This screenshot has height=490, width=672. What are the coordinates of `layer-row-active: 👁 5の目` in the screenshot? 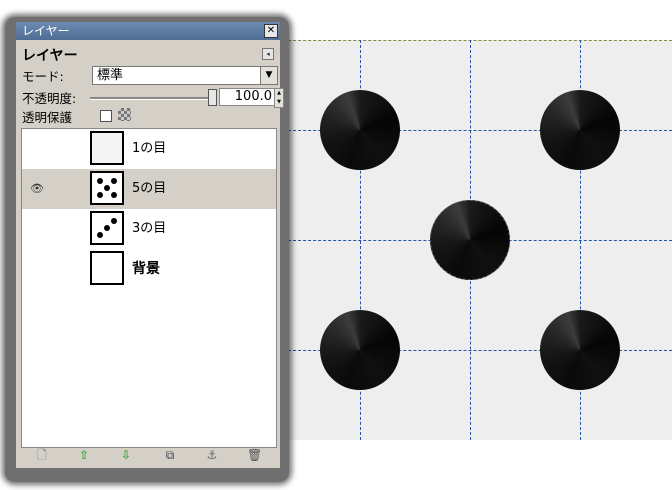 It's located at (149, 189).